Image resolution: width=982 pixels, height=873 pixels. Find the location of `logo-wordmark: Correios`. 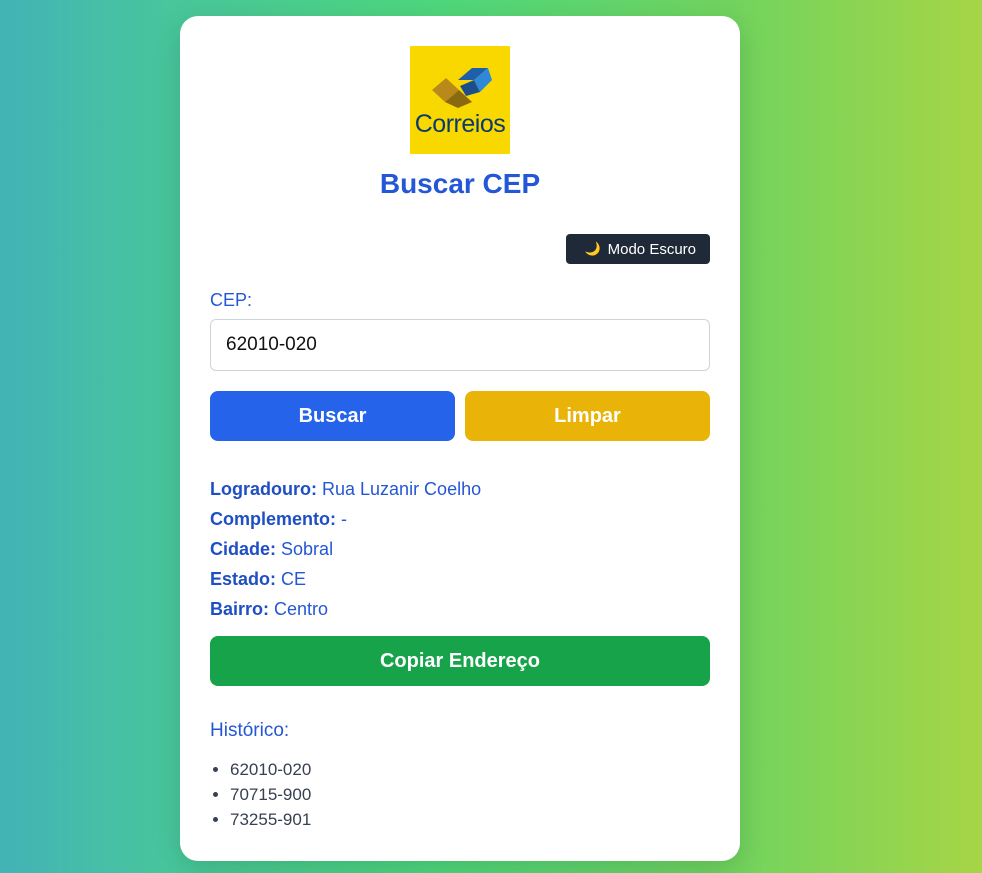

logo-wordmark: Correios is located at coordinates (460, 124).